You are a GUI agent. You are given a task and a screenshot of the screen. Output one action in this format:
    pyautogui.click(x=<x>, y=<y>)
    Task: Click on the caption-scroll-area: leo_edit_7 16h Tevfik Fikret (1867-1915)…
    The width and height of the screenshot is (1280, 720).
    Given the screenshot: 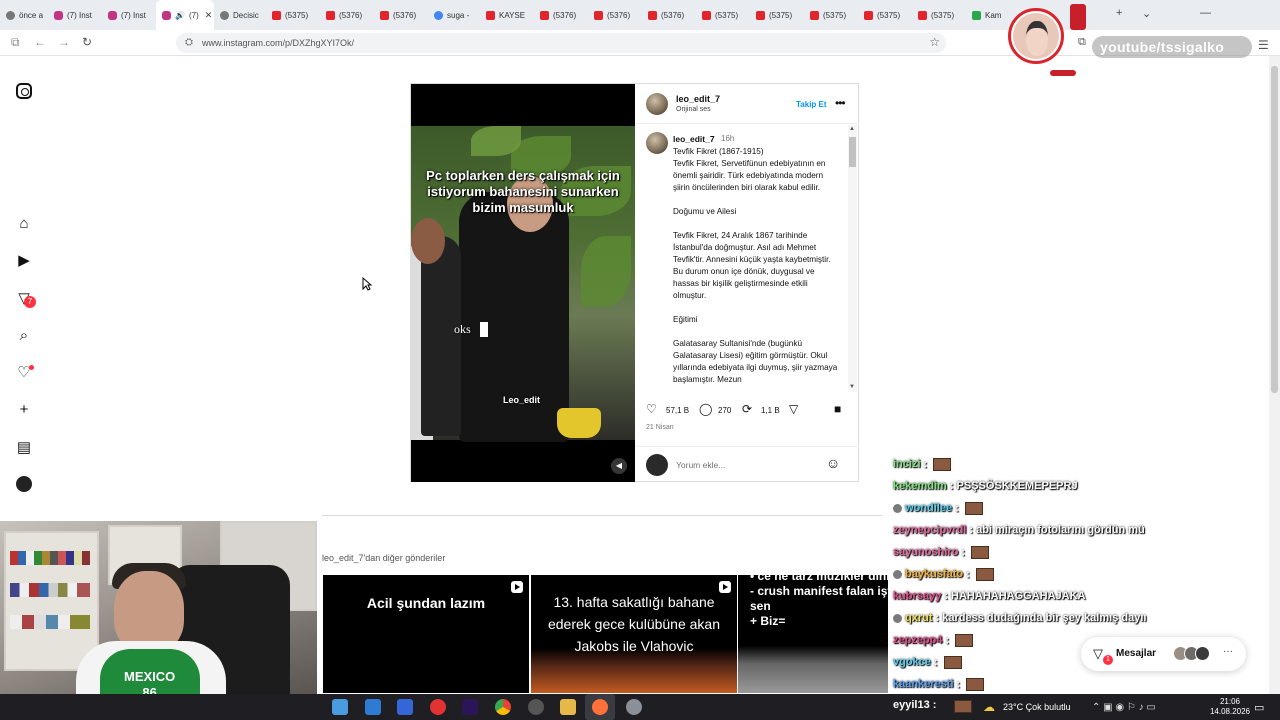 What is the action you would take?
    pyautogui.click(x=747, y=258)
    